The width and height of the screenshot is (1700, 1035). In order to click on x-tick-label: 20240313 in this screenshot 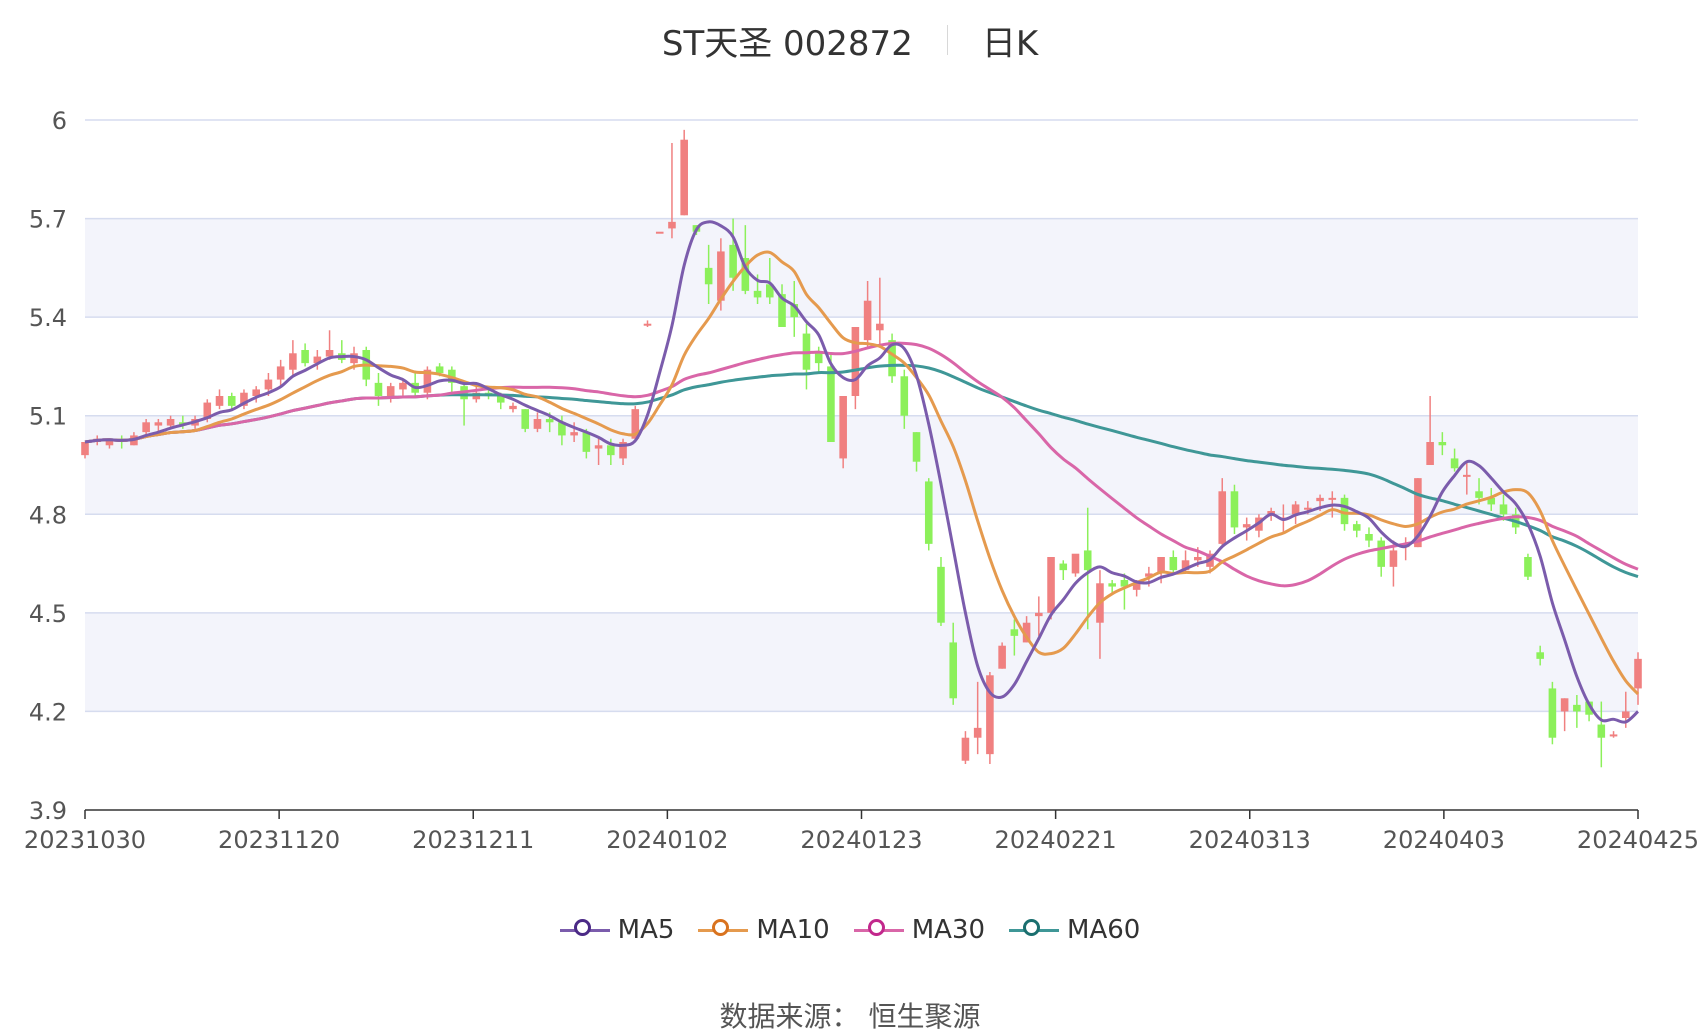, I will do `click(1250, 840)`.